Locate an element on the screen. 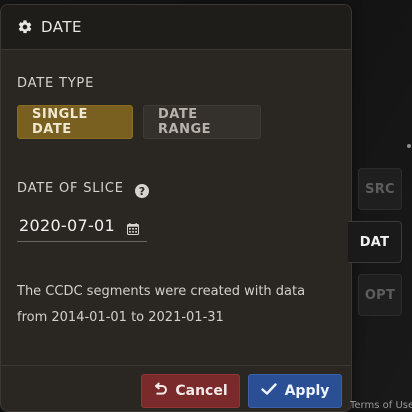 Image resolution: width=412 pixels, height=412 pixels. date-input: 2020-07-01 is located at coordinates (82, 226).